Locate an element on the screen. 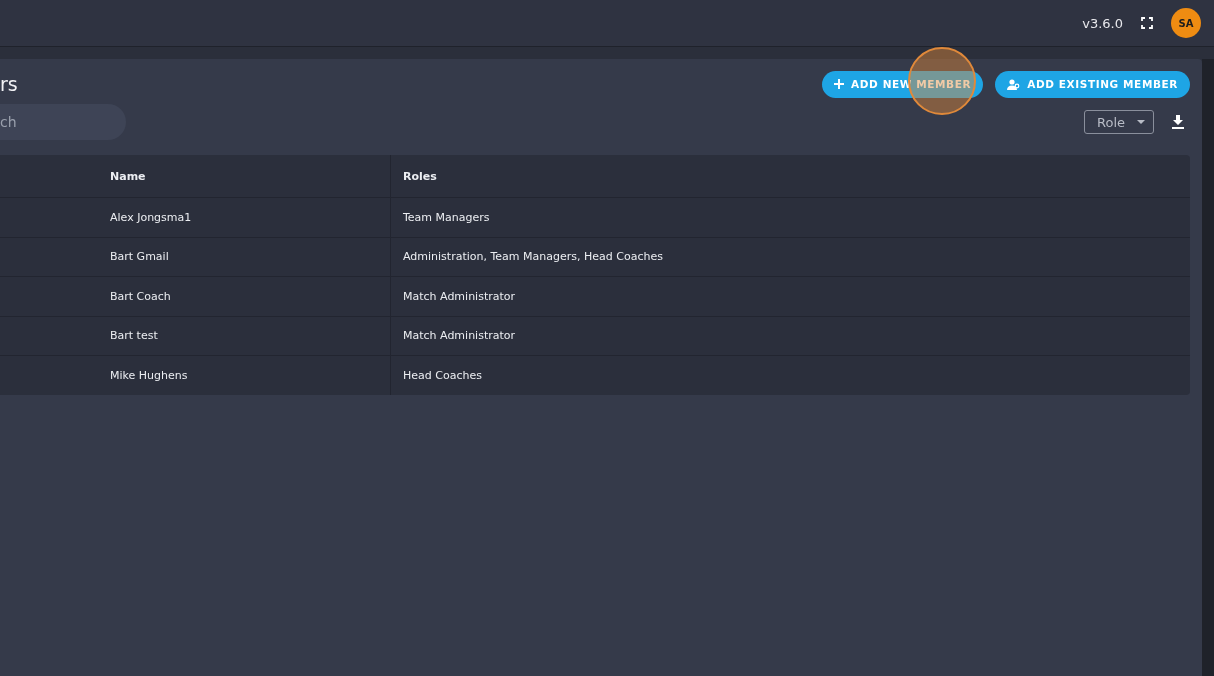 The image size is (1214, 676). scrollbar-track is located at coordinates (1208, 367).